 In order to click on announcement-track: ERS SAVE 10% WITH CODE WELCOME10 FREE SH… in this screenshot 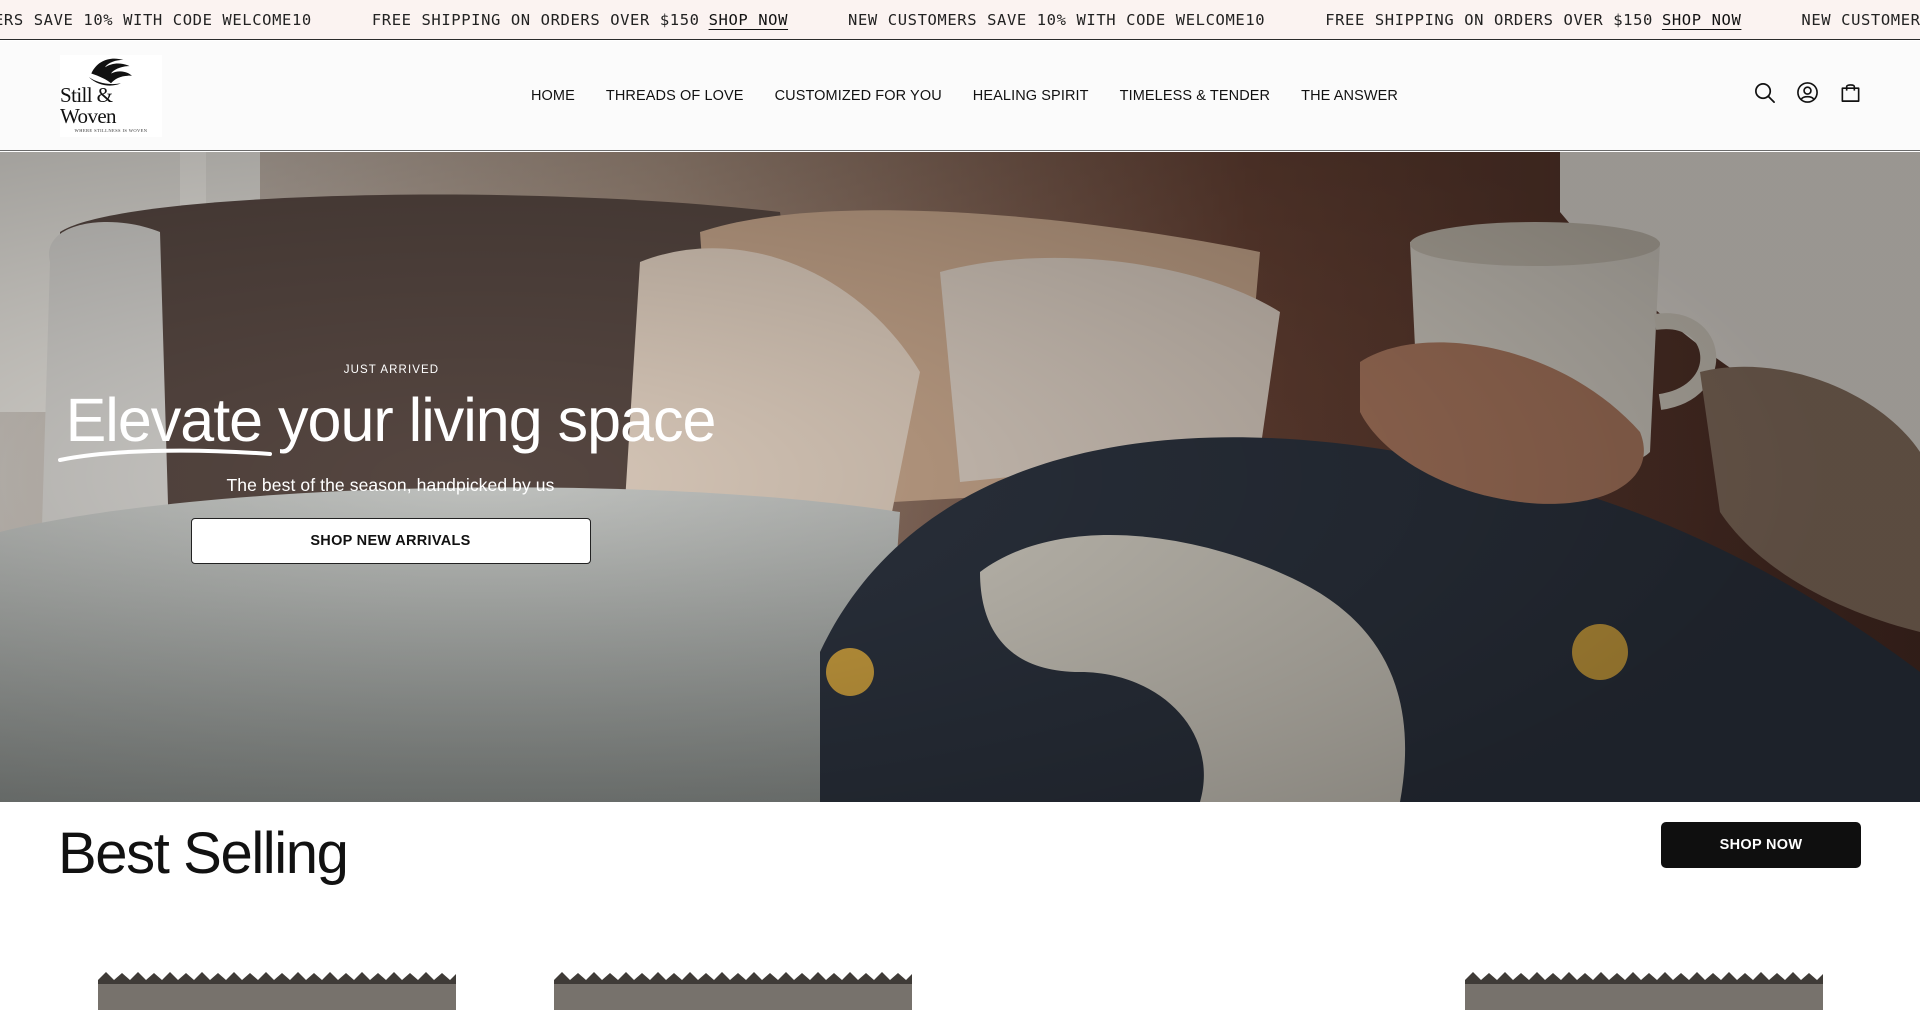, I will do `click(960, 19)`.